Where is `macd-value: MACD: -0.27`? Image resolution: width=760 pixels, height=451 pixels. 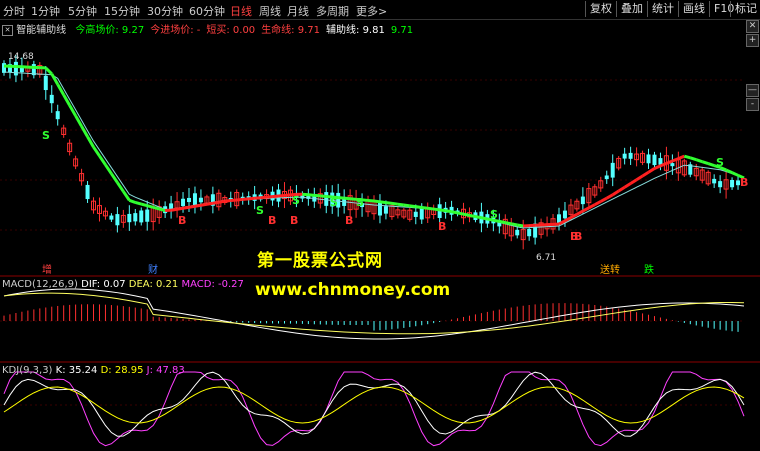 macd-value: MACD: -0.27 is located at coordinates (212, 284).